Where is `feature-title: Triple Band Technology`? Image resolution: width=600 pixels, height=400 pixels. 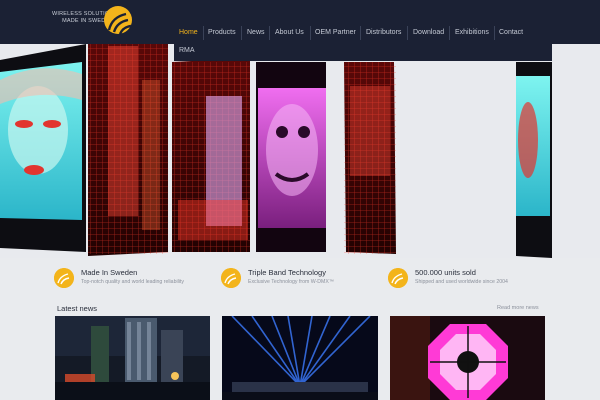
feature-title: Triple Band Technology is located at coordinates (287, 272).